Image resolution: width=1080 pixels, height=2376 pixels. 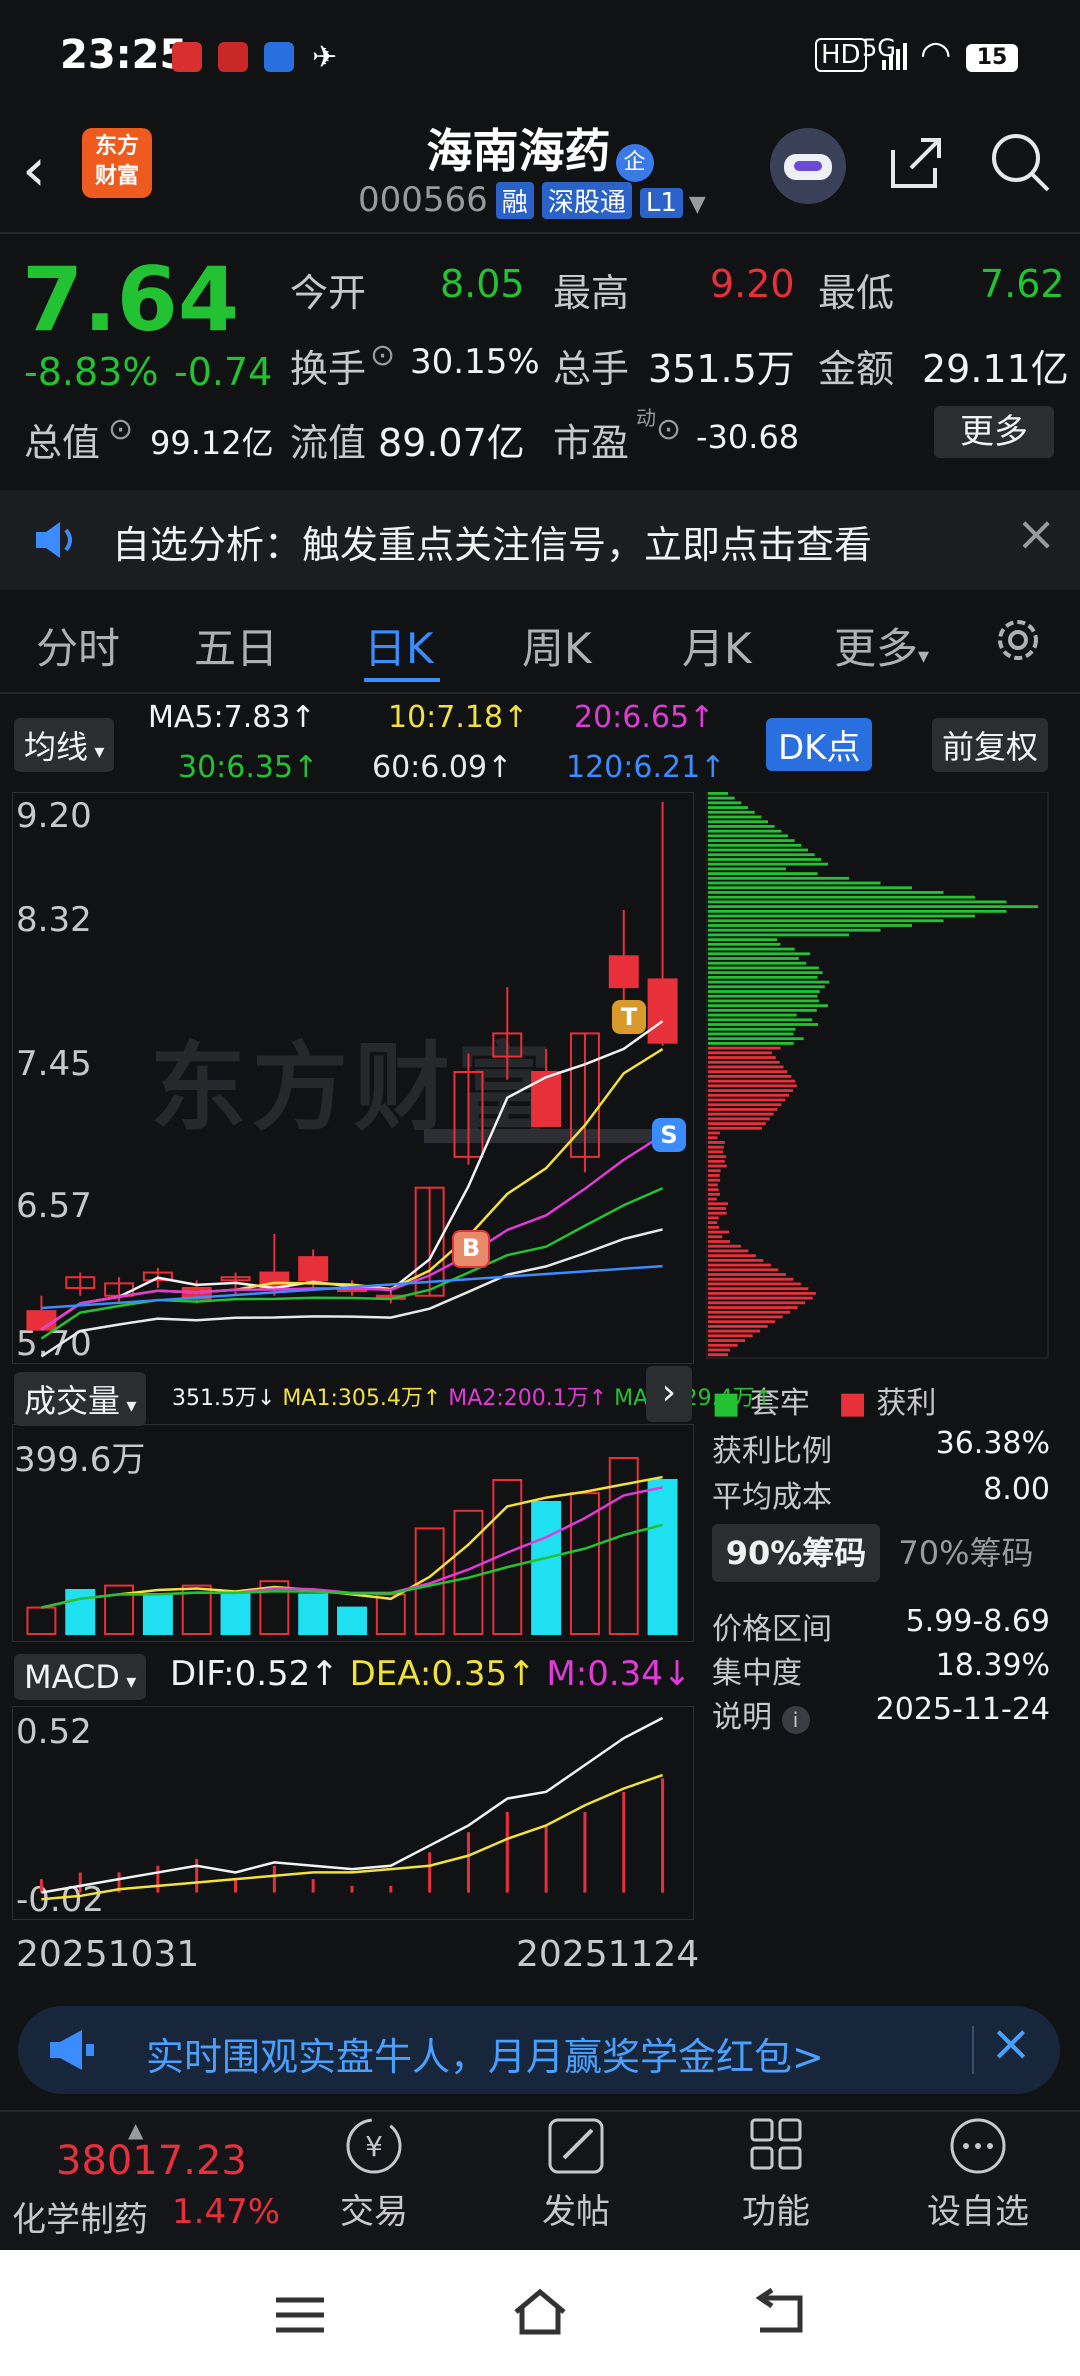 I want to click on connect-tag: 深股通, so click(x=587, y=200).